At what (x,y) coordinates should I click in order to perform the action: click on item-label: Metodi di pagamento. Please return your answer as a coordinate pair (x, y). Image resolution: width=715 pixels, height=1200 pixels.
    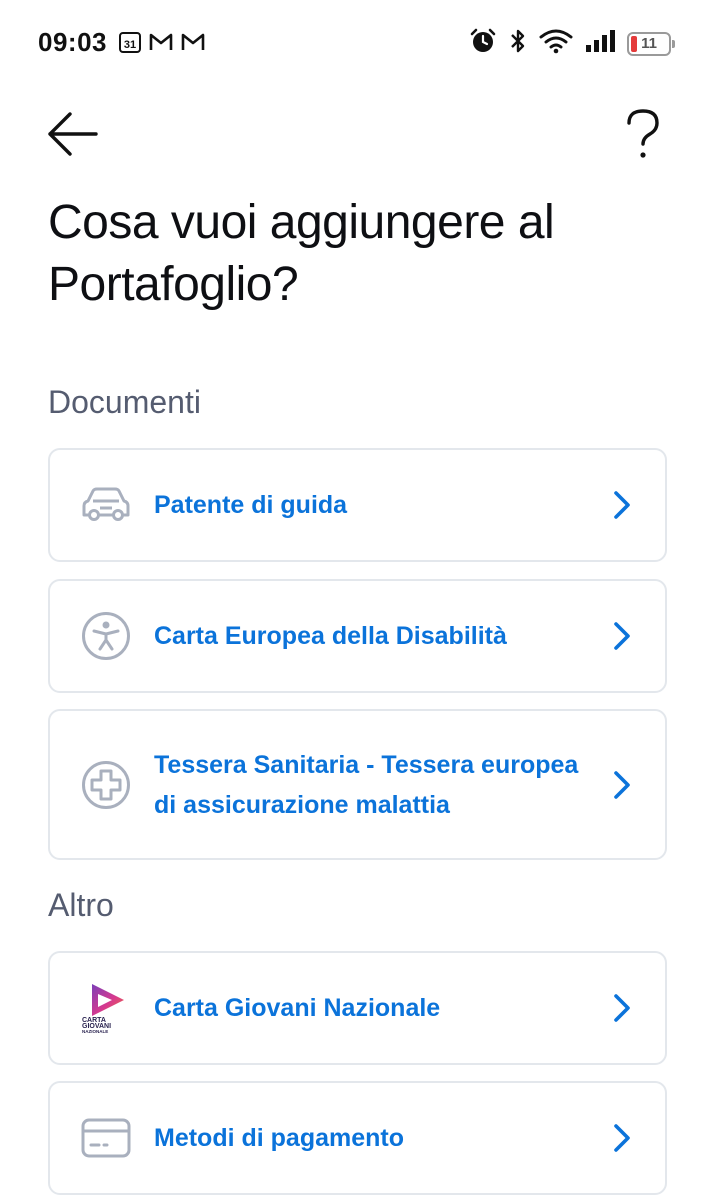
    Looking at the image, I should click on (369, 1138).